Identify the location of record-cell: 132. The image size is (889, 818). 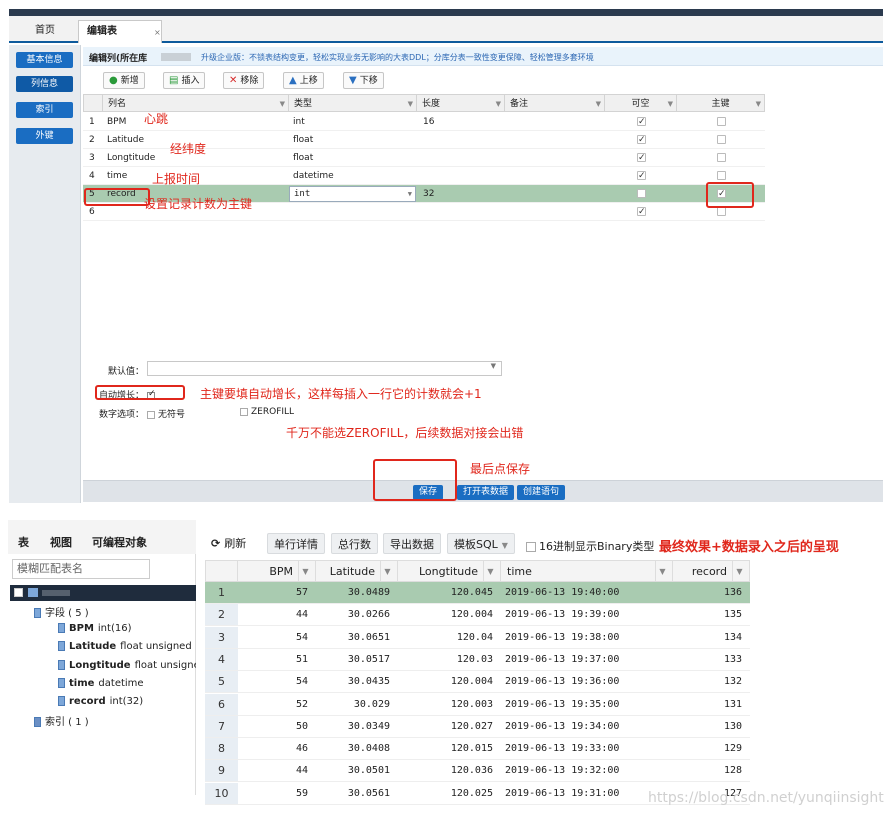
(711, 681).